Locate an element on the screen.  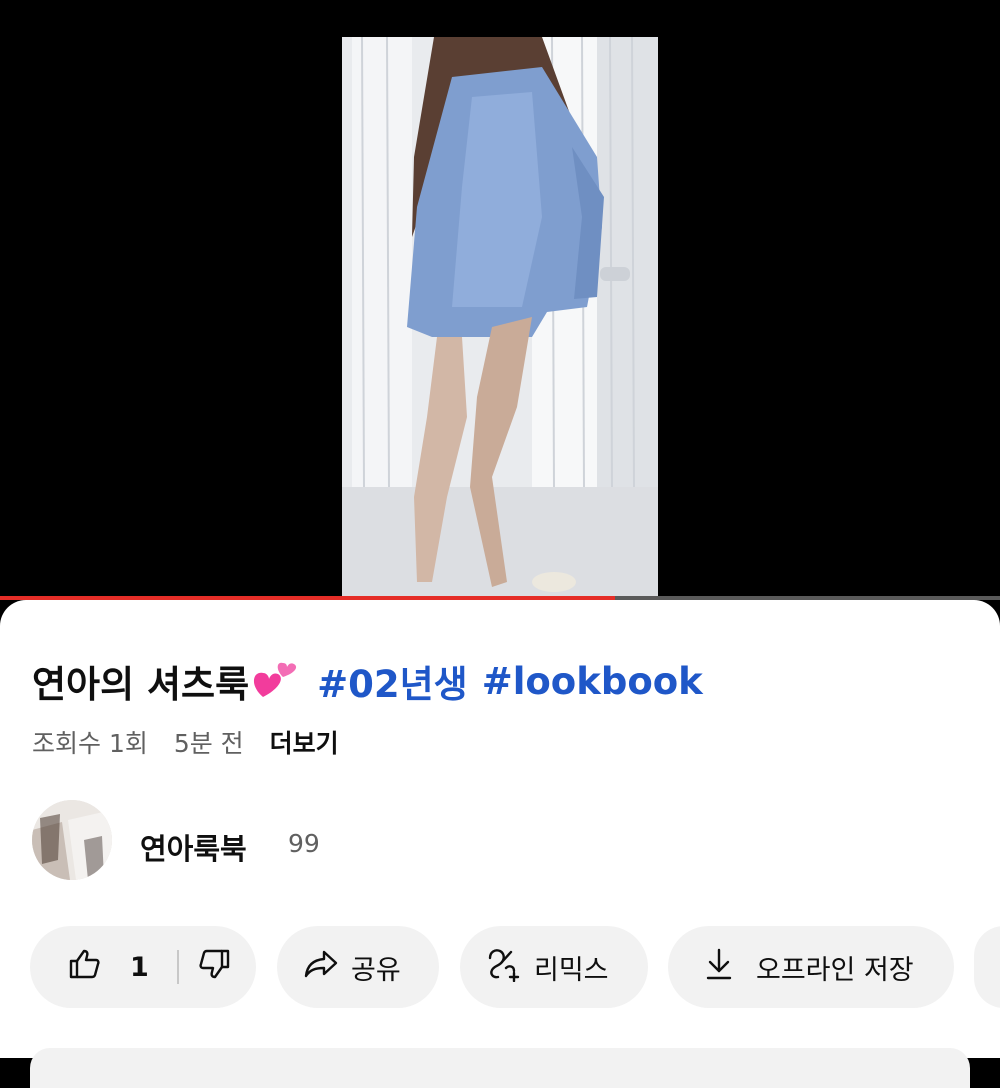
thumbs-down-icon is located at coordinates (214, 967).